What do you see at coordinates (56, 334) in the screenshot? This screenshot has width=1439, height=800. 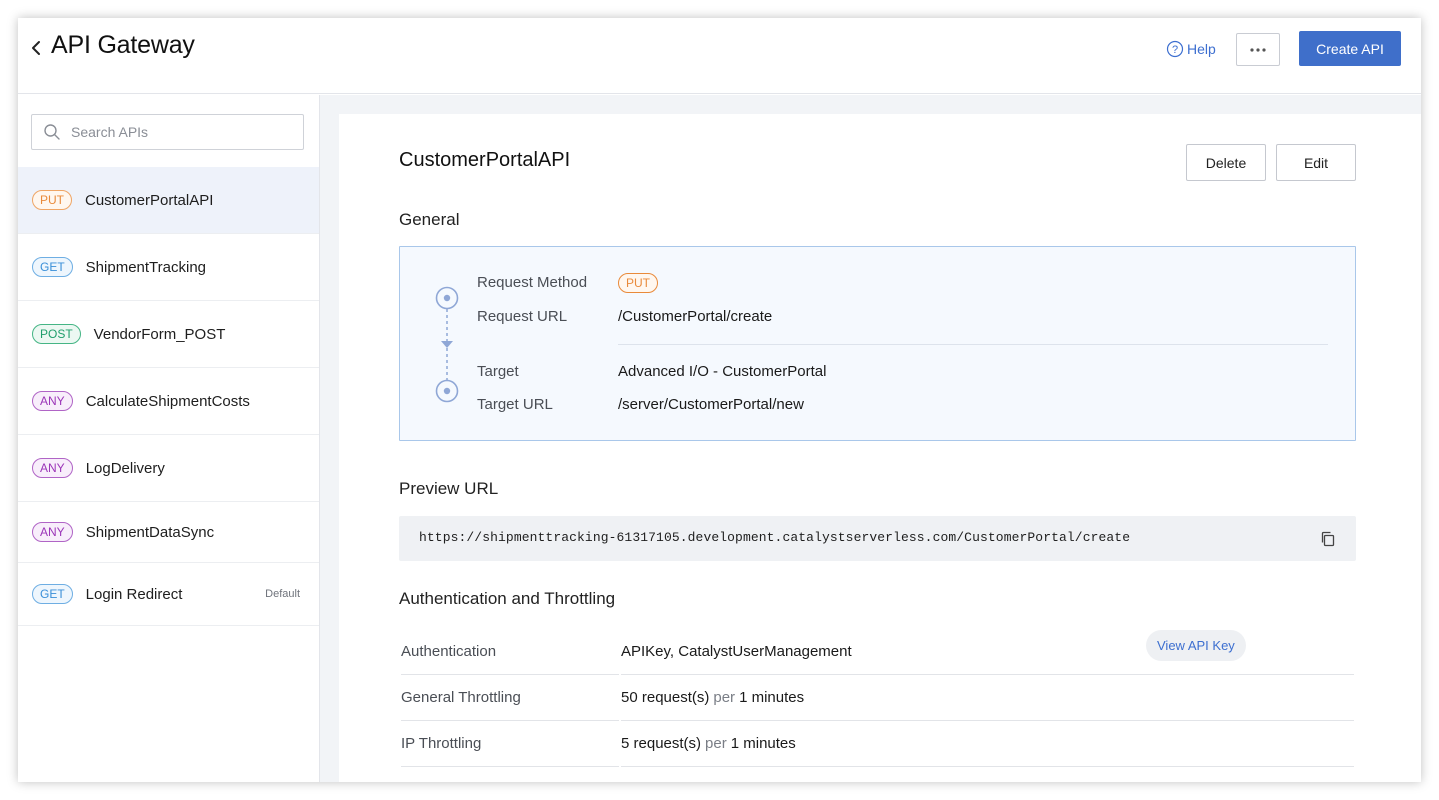 I see `method-badge: POST` at bounding box center [56, 334].